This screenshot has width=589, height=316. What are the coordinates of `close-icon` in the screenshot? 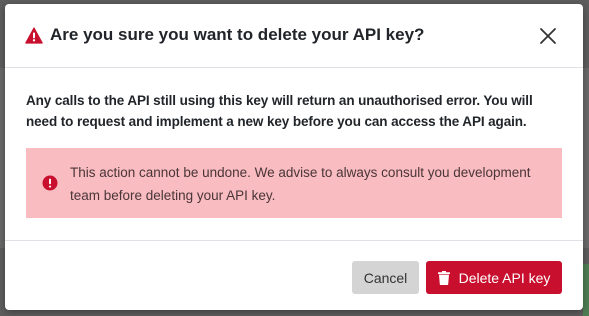 It's located at (548, 36).